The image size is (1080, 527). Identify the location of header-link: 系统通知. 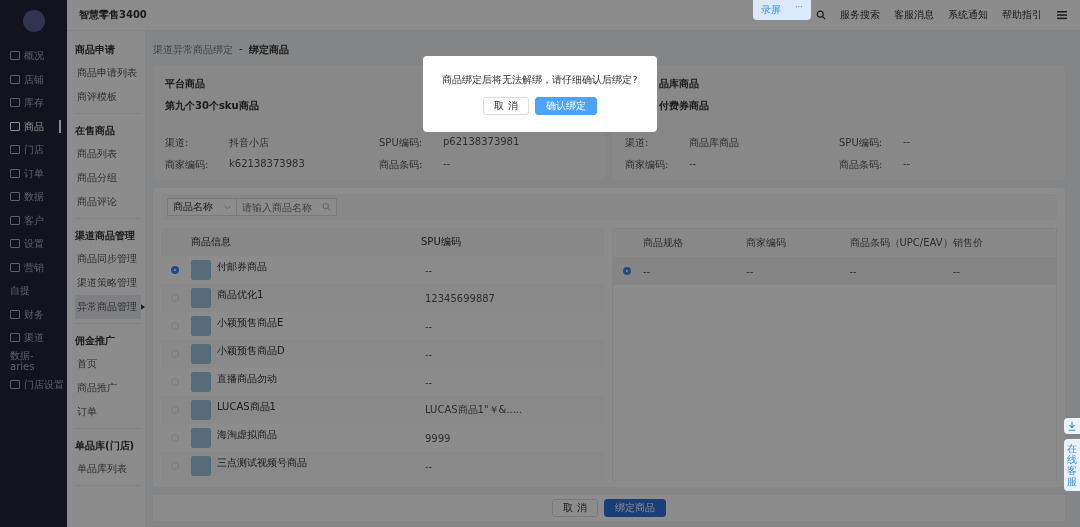
(968, 15).